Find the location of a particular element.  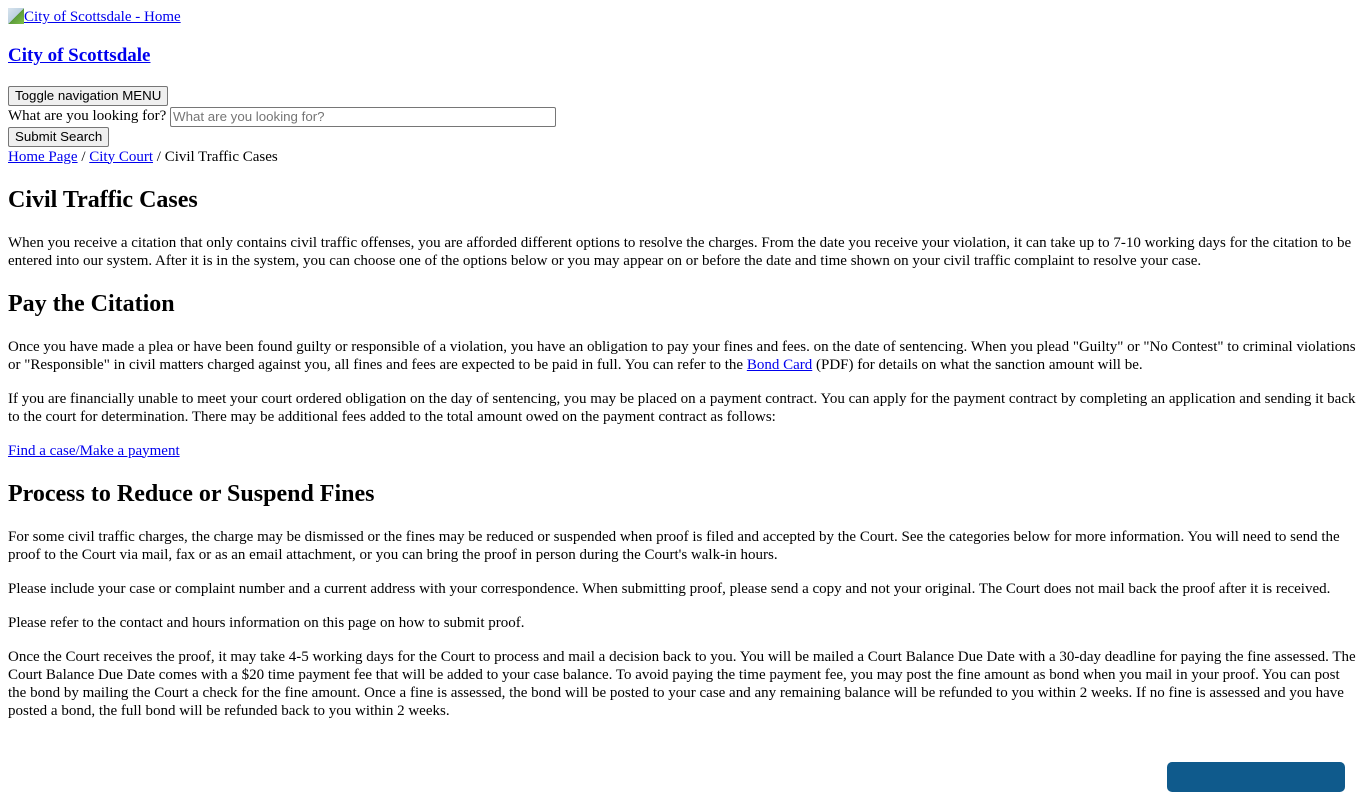

partially-visible-button is located at coordinates (1256, 777).